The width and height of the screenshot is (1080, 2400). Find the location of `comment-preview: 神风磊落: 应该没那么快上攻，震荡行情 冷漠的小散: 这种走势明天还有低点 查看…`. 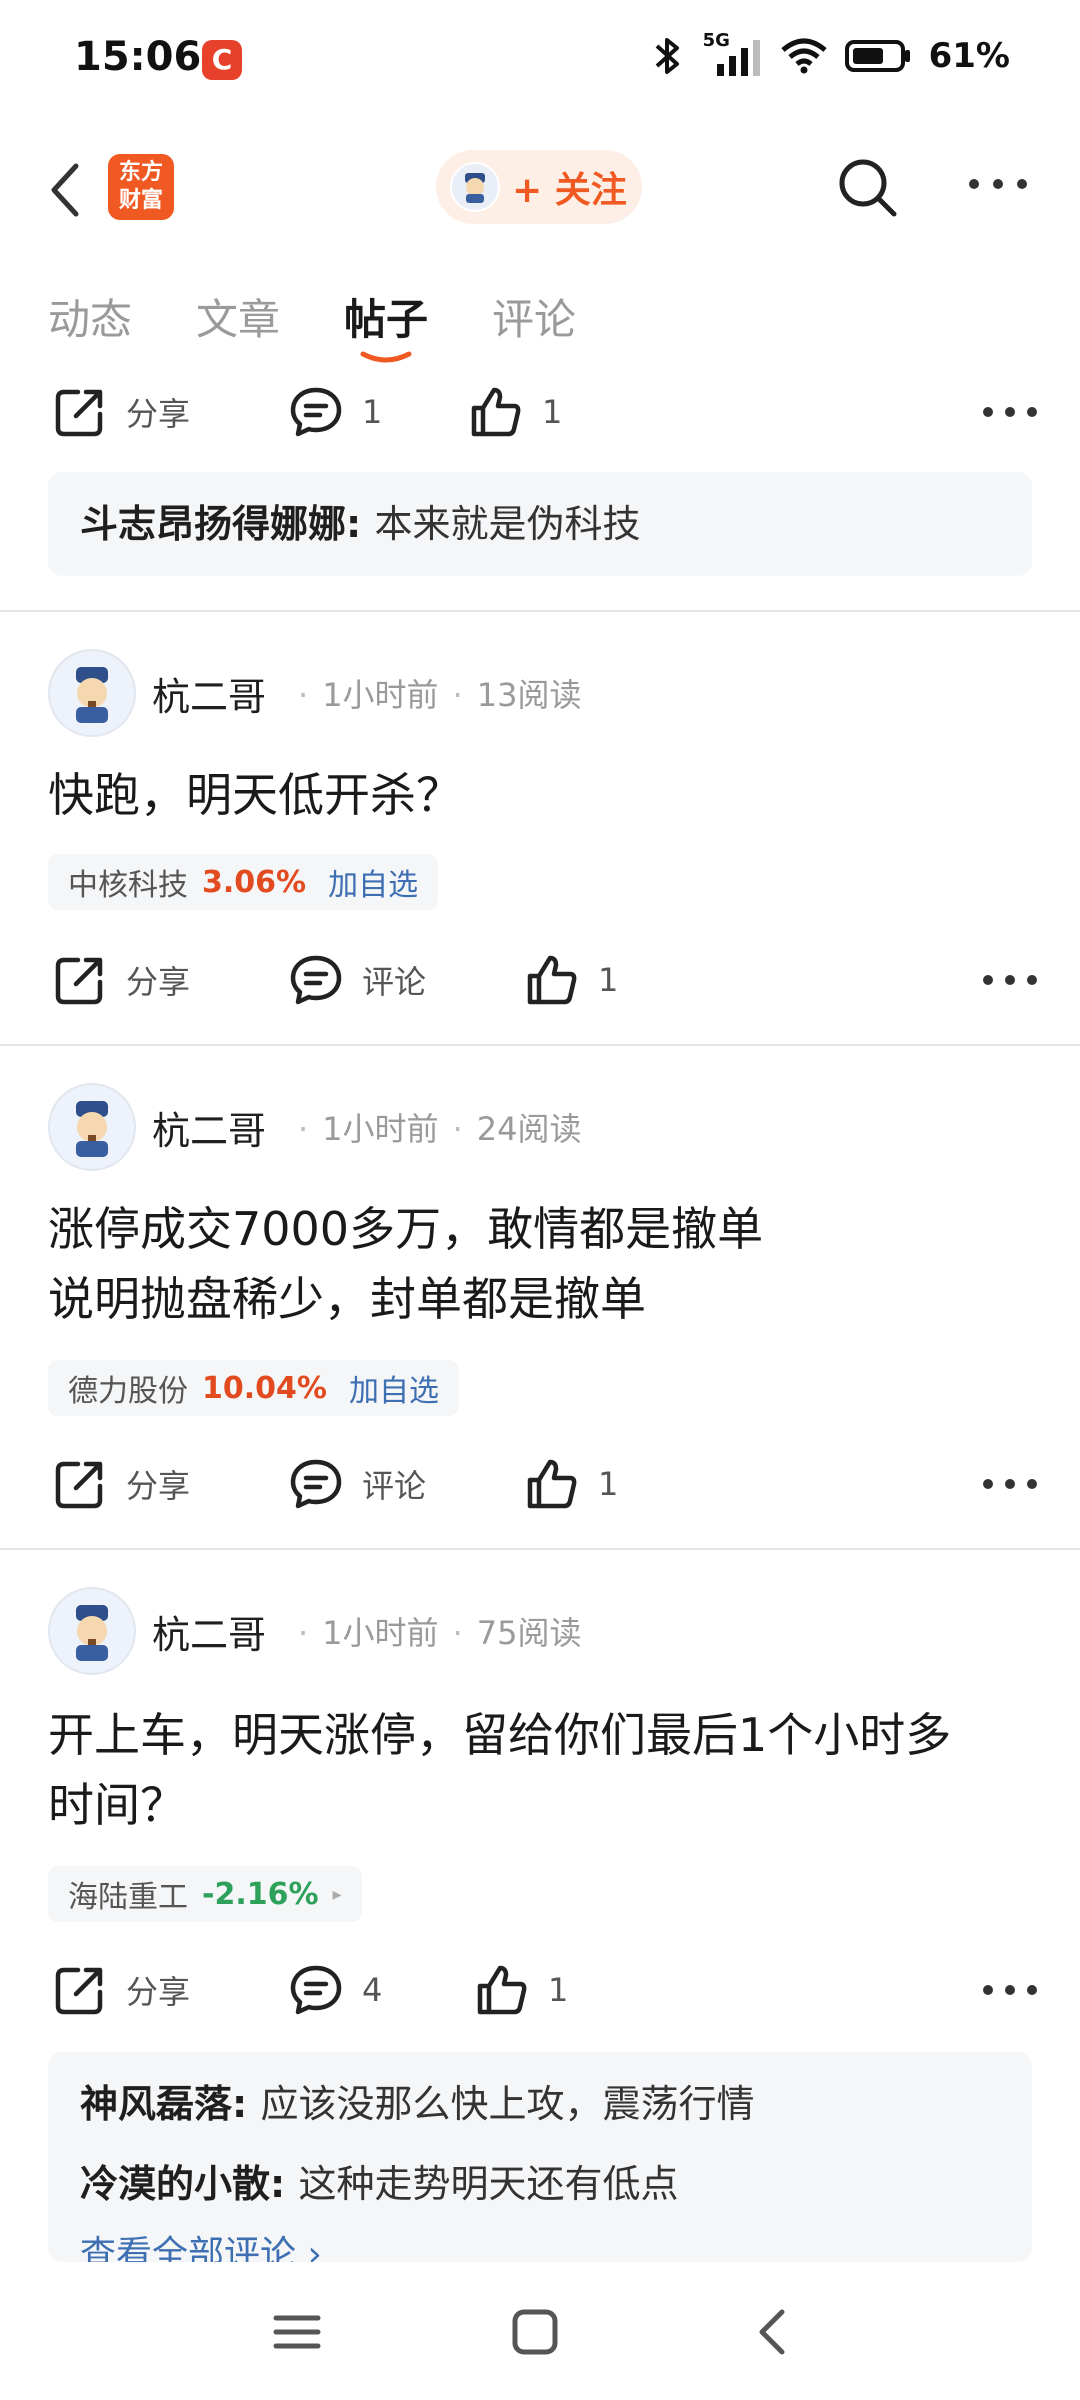

comment-preview: 神风磊落: 应该没那么快上攻，震荡行情 冷漠的小散: 这种走势明天还有低点 查看… is located at coordinates (540, 2157).